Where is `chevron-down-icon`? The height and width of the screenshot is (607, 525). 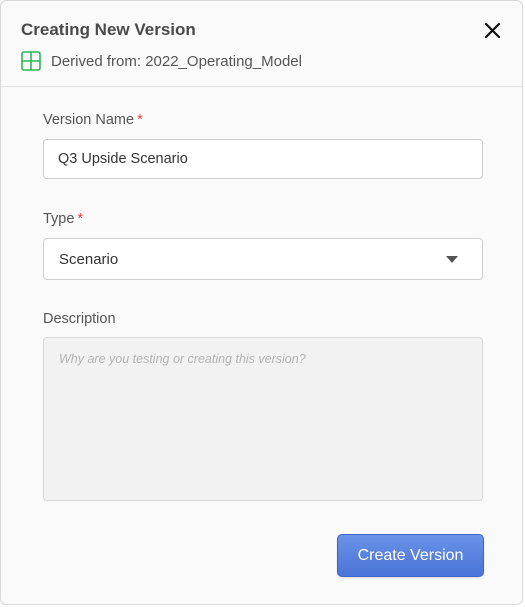 chevron-down-icon is located at coordinates (452, 259).